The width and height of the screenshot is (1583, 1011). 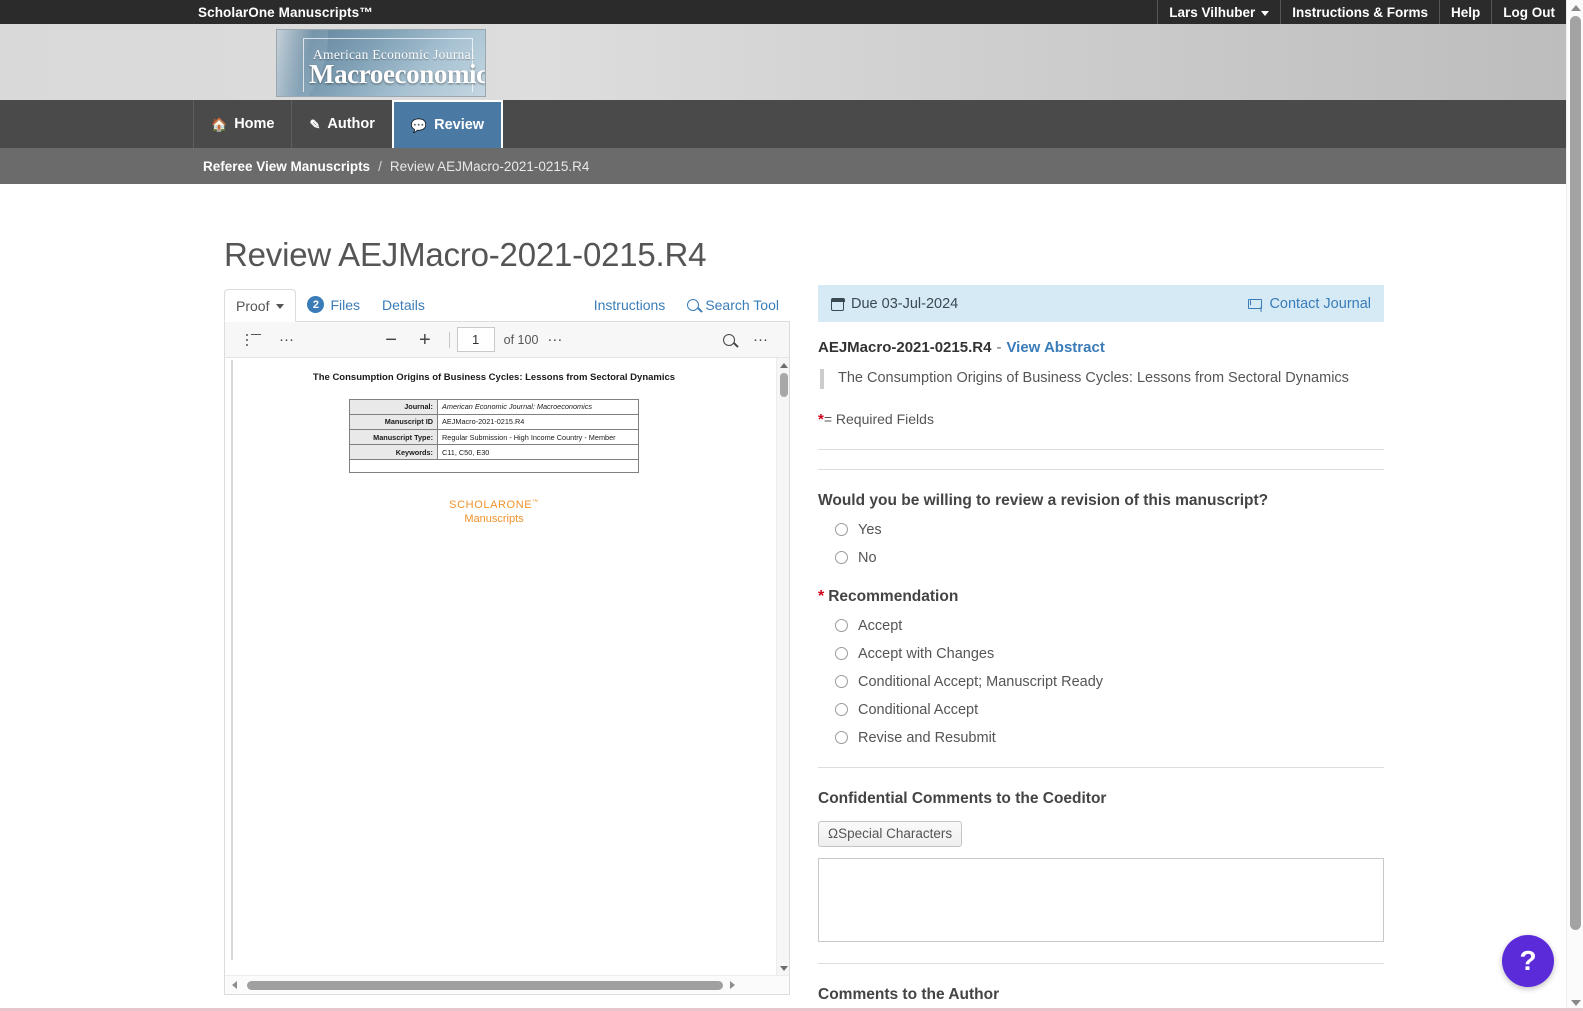 I want to click on scroll-down-arrow-icon, so click(x=783, y=968).